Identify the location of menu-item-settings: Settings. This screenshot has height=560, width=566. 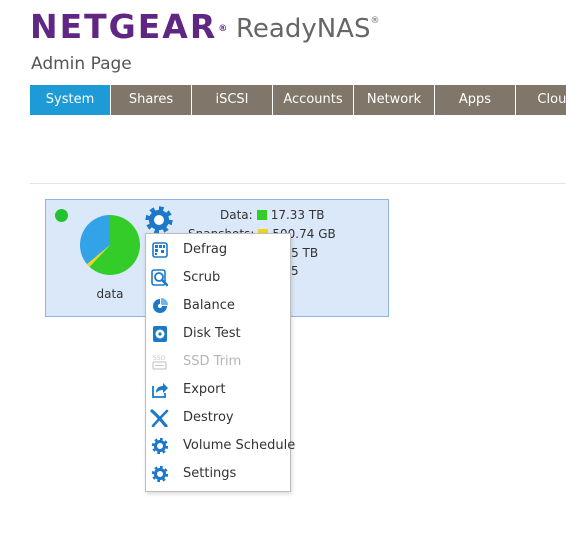
(218, 474).